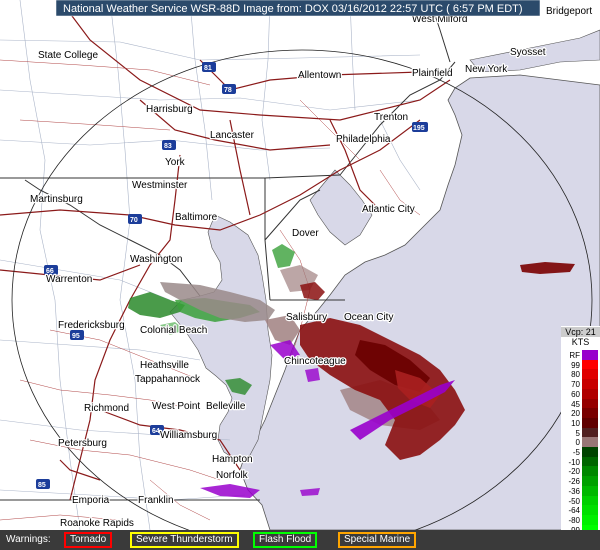 This screenshot has height=550, width=600. I want to click on city-label: Colonial Beach, so click(173, 330).